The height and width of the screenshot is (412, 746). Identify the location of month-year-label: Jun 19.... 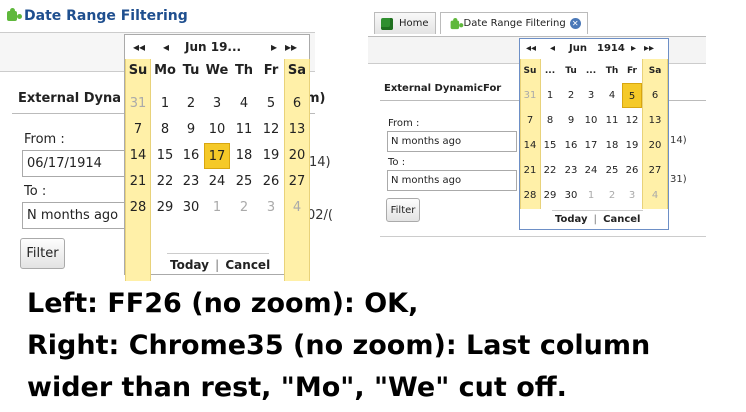
(213, 47).